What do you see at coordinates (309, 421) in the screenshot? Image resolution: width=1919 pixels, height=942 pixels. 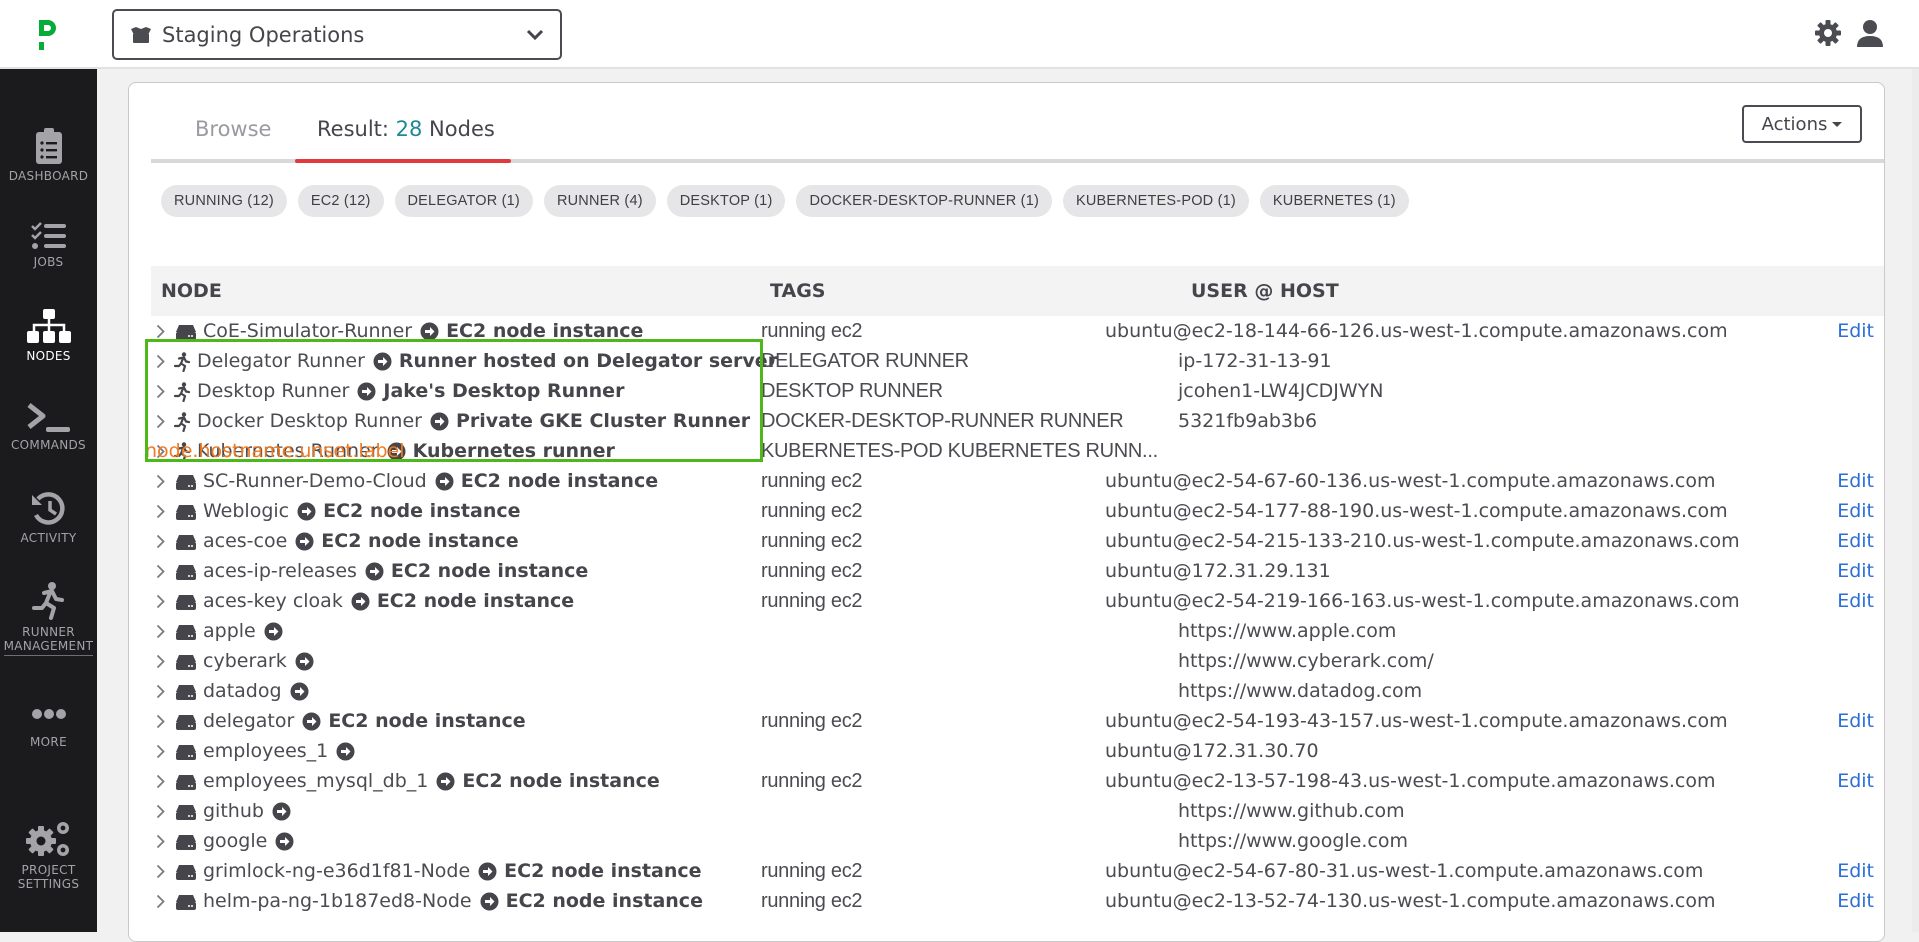 I see `node-name: Docker Desktop Runner` at bounding box center [309, 421].